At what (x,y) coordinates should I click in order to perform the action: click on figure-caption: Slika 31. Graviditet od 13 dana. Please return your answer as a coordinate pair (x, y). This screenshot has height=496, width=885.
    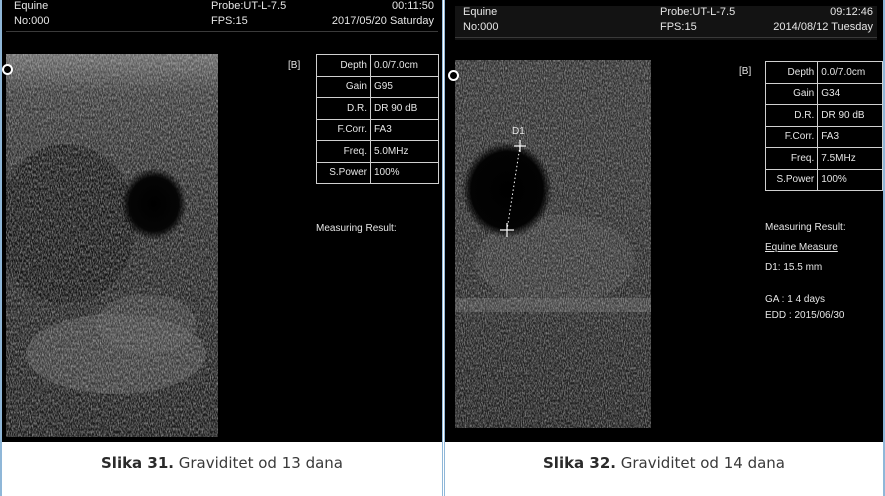
    Looking at the image, I should click on (222, 463).